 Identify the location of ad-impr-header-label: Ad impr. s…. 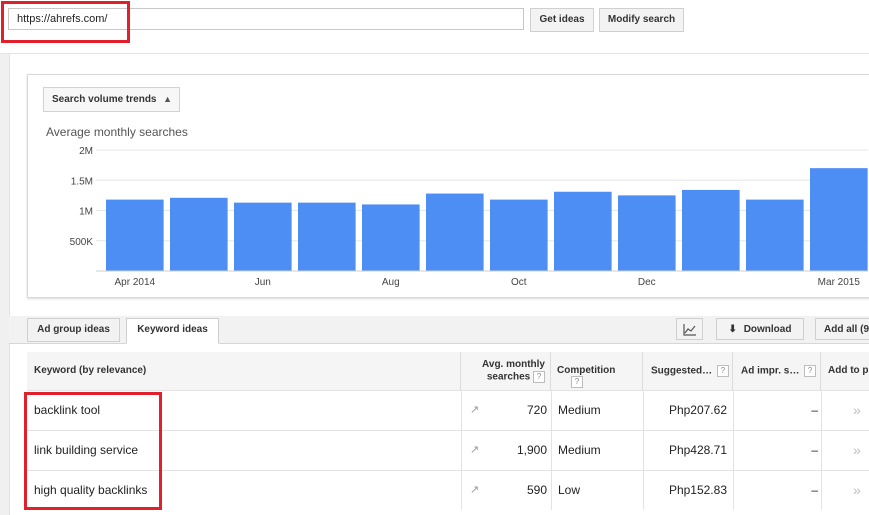
(770, 371).